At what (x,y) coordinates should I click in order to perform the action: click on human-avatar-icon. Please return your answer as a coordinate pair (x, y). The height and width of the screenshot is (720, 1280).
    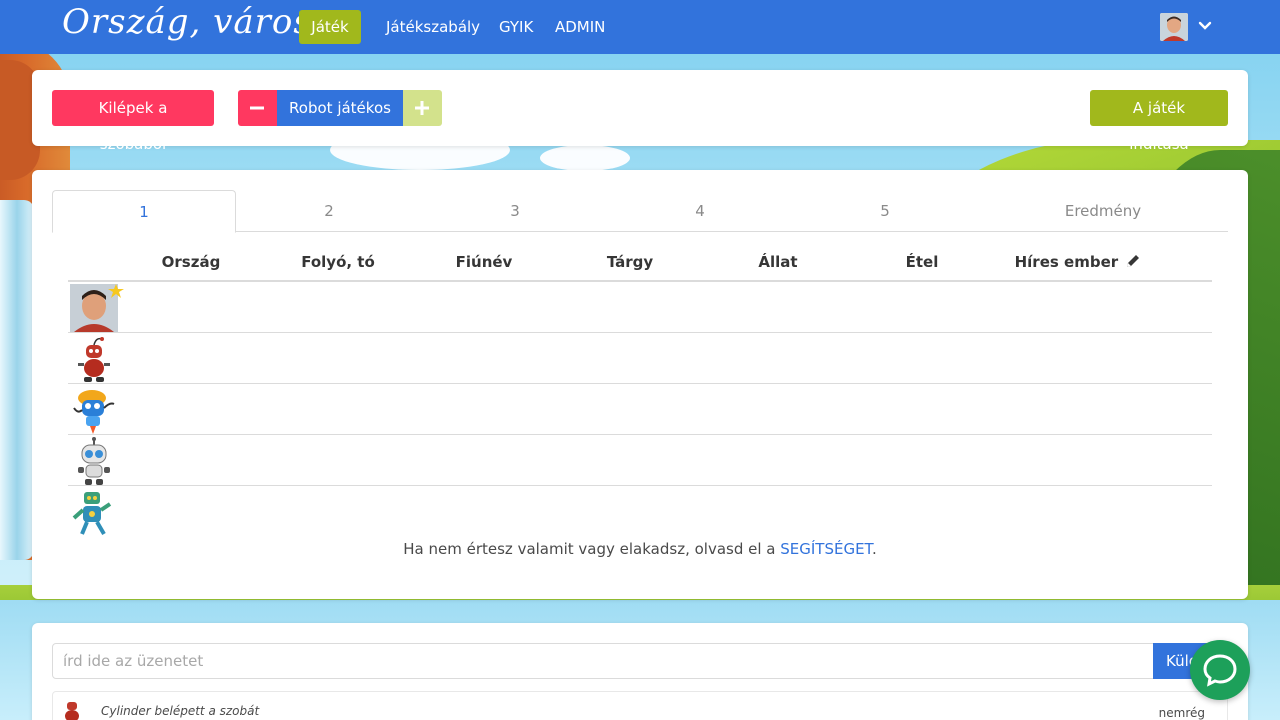
    Looking at the image, I should click on (97, 308).